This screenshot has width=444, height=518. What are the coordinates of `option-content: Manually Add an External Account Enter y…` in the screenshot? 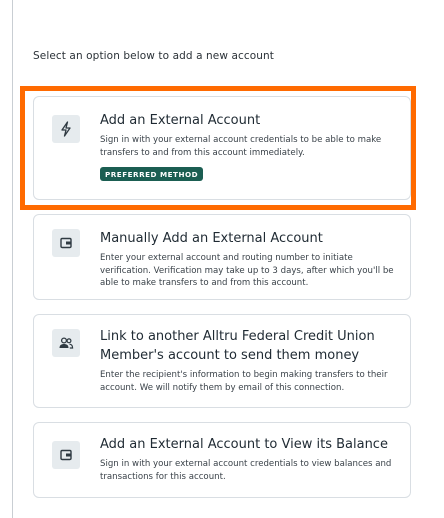 It's located at (250, 259).